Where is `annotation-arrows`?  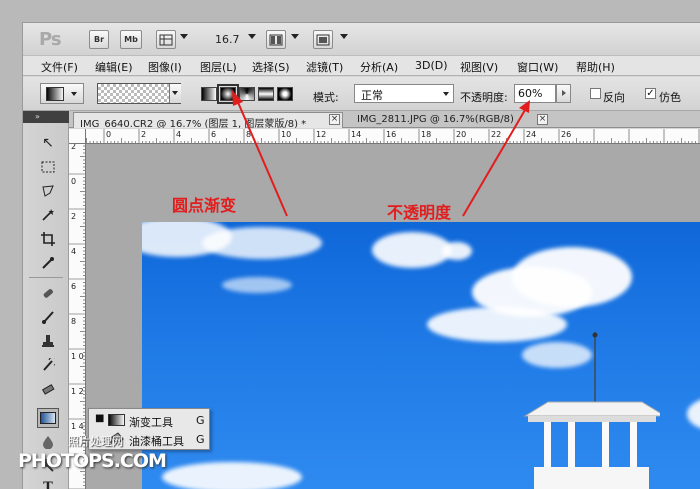 annotation-arrows is located at coordinates (381, 153).